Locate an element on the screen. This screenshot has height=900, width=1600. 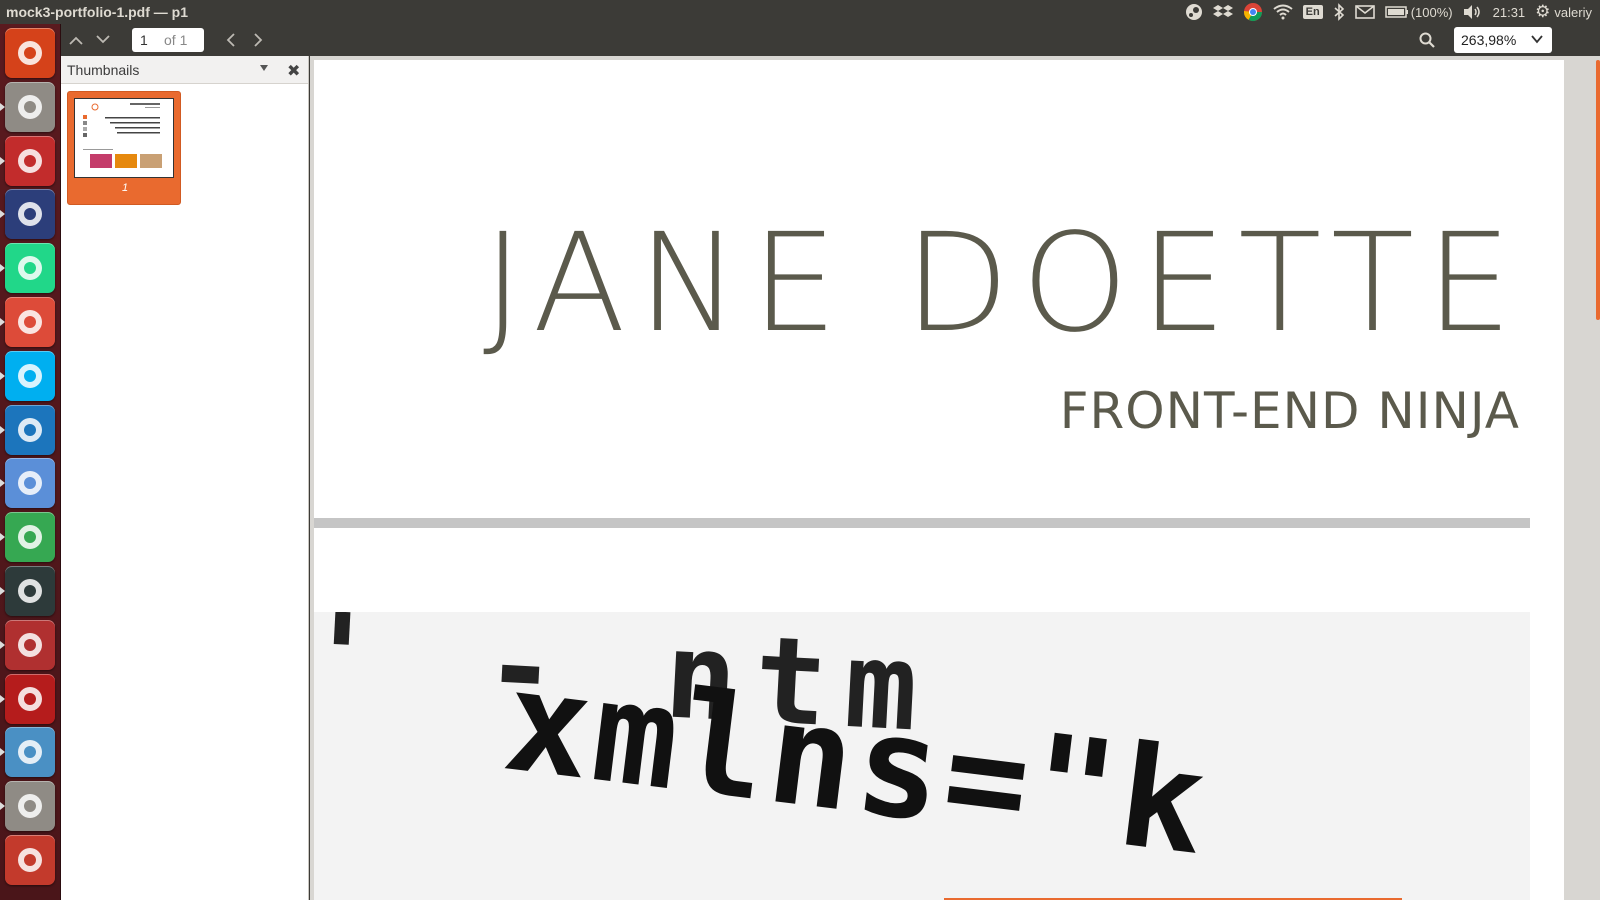
ubuntu-dash-icon is located at coordinates (30, 53).